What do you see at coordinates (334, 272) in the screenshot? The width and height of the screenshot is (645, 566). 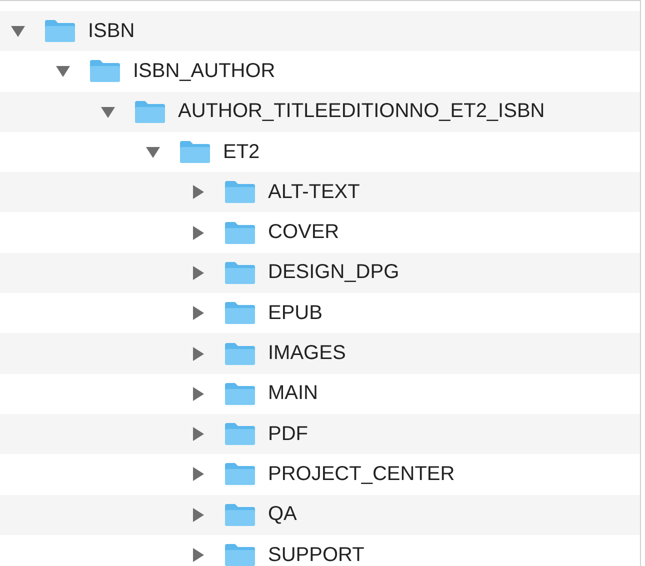 I see `folder-name: DESIGN_DPG` at bounding box center [334, 272].